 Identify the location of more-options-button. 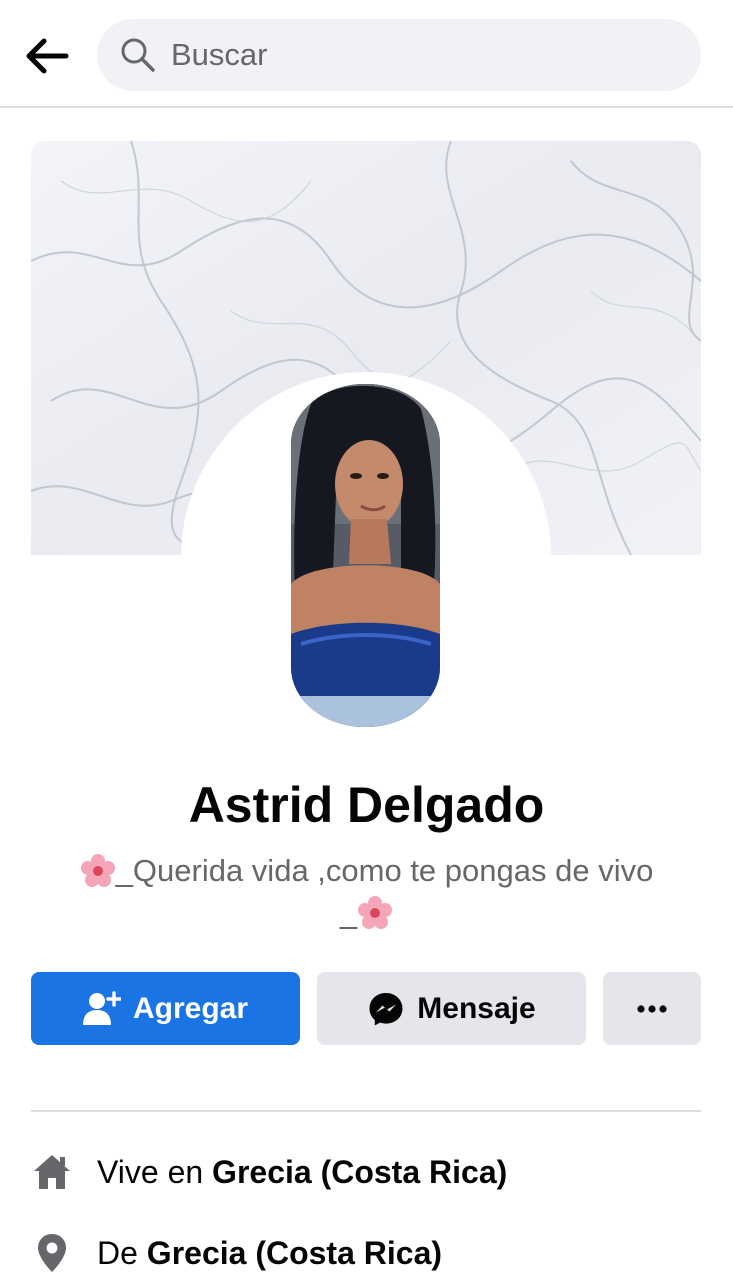
(652, 1008).